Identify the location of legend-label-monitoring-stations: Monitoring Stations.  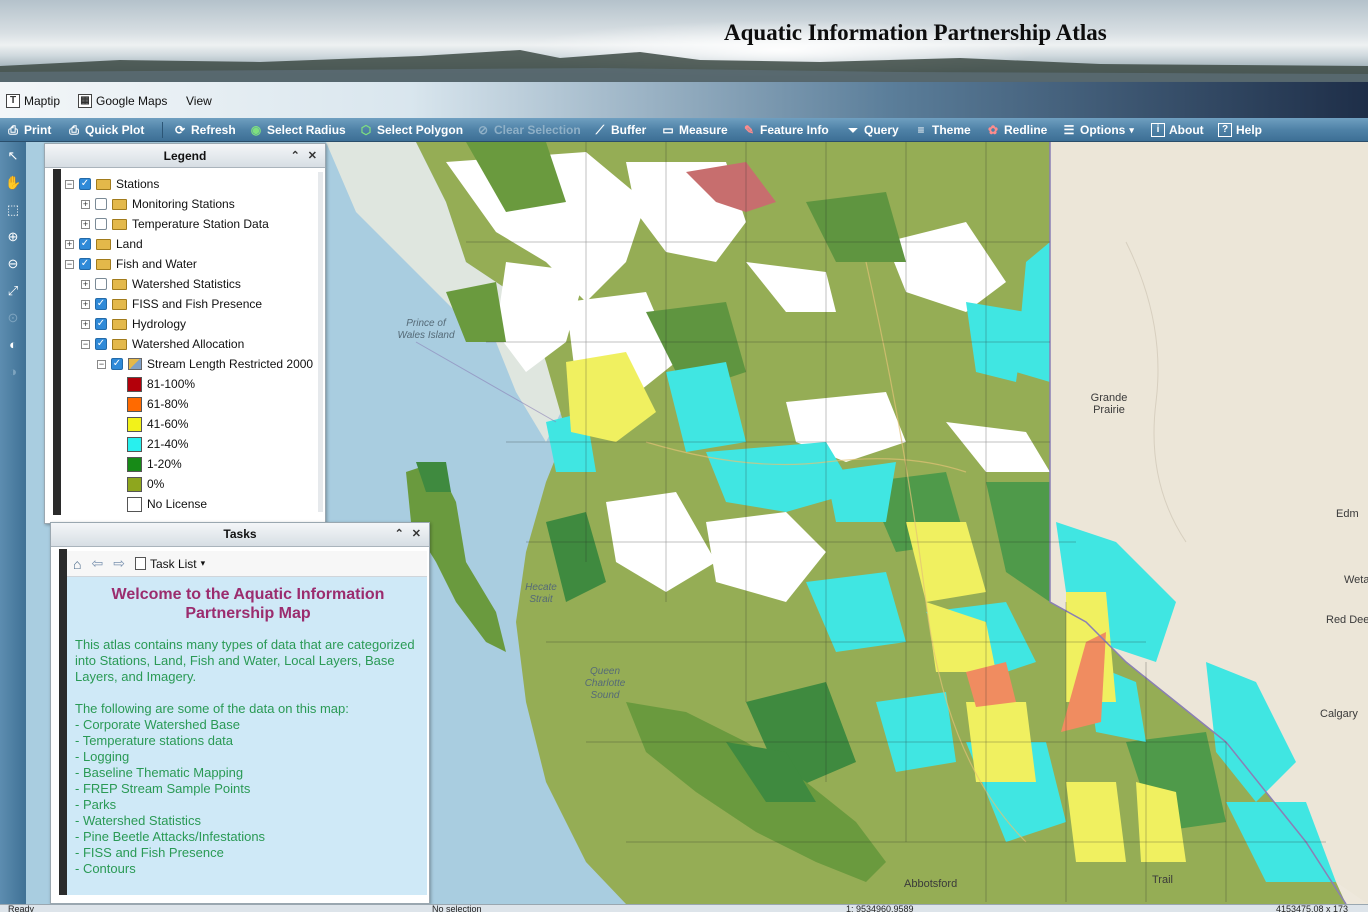
(183, 204).